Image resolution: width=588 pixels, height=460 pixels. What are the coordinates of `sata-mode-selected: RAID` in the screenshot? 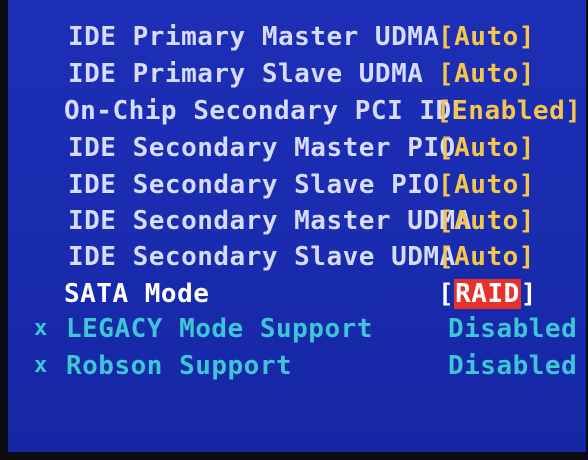 It's located at (487, 294).